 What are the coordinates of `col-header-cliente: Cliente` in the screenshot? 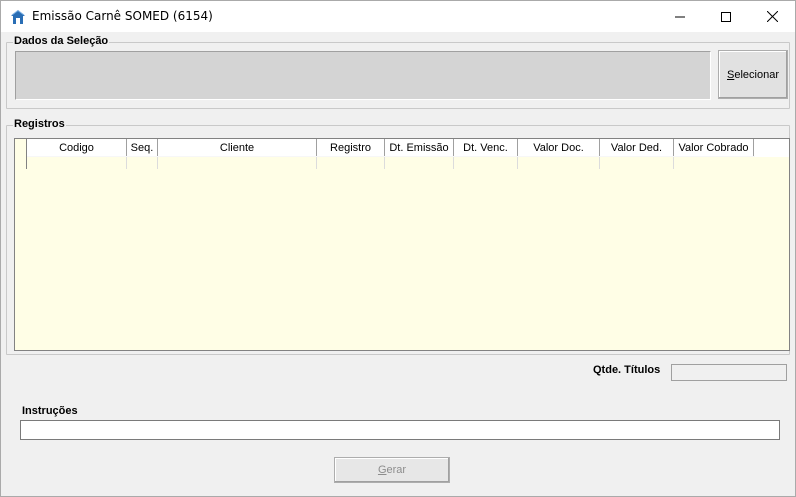 It's located at (237, 148).